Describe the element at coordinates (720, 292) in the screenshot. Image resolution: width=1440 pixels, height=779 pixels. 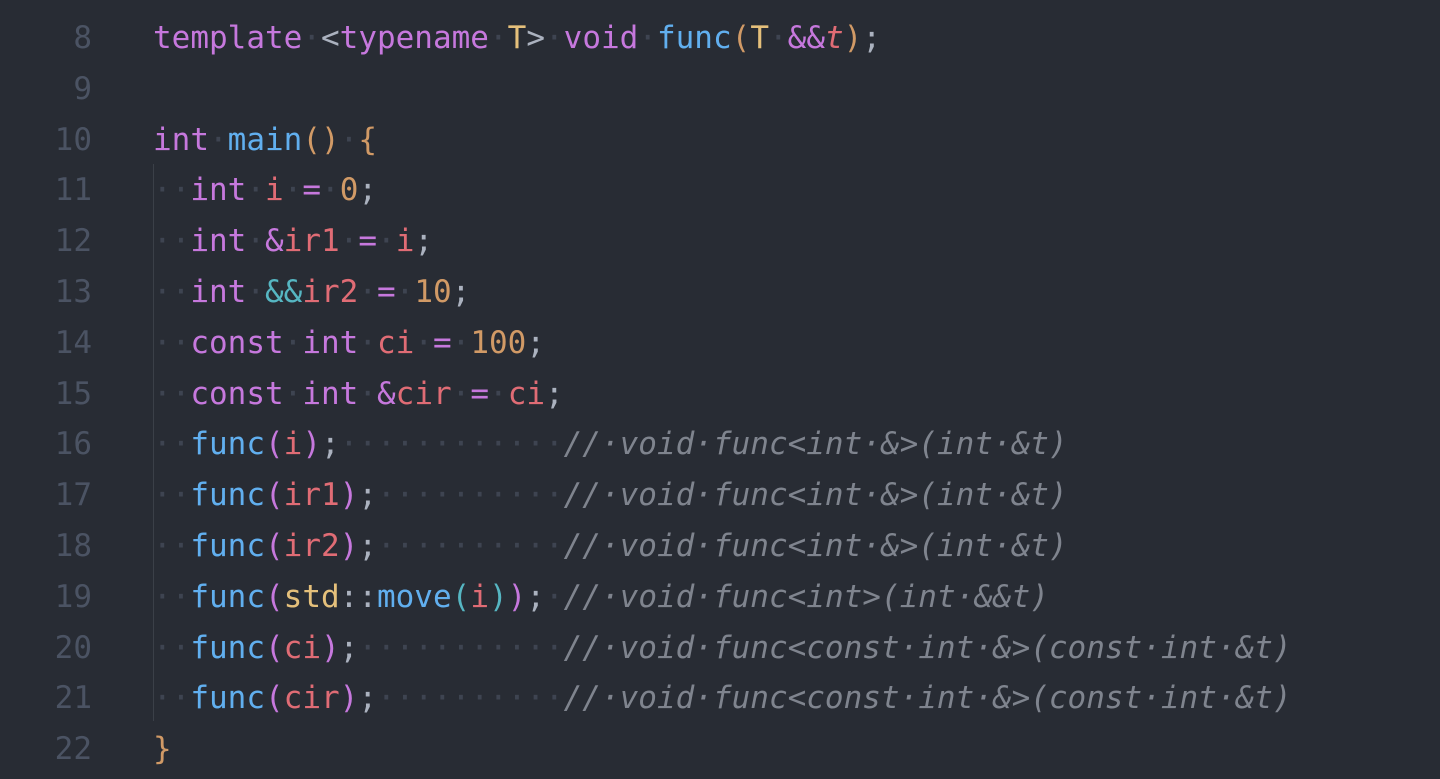
I see `code-line: 13 ··int·&&ir2·=·10;` at that location.